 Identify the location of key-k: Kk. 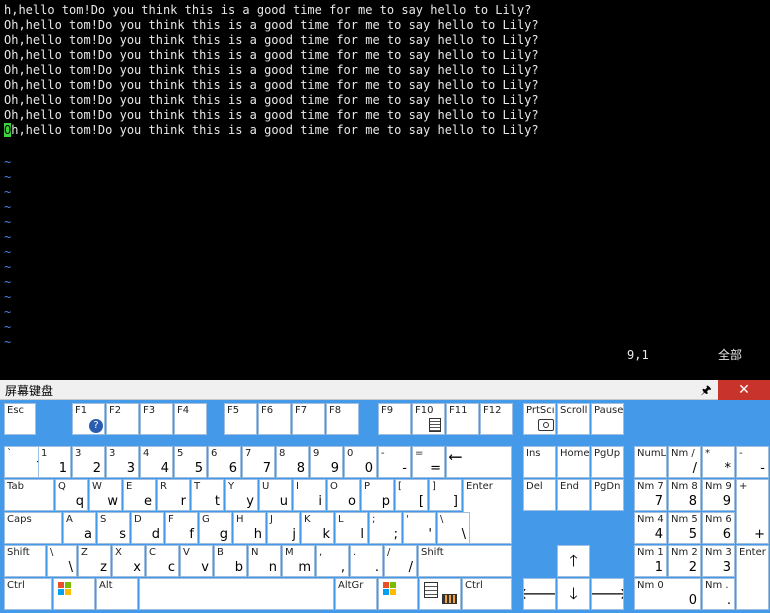
(317, 528).